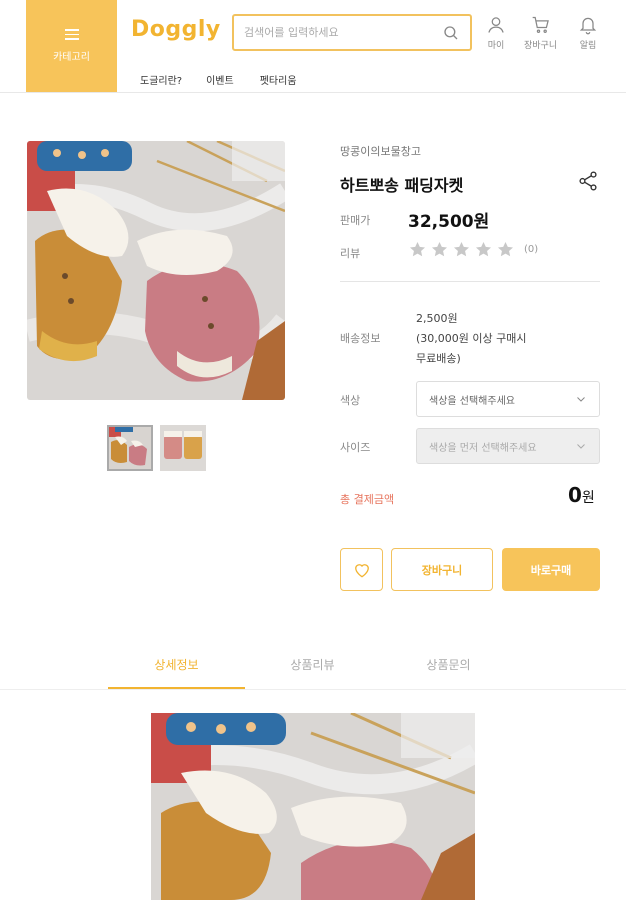 This screenshot has width=626, height=900. Describe the element at coordinates (355, 447) in the screenshot. I see `size-label: 사이즈` at that location.